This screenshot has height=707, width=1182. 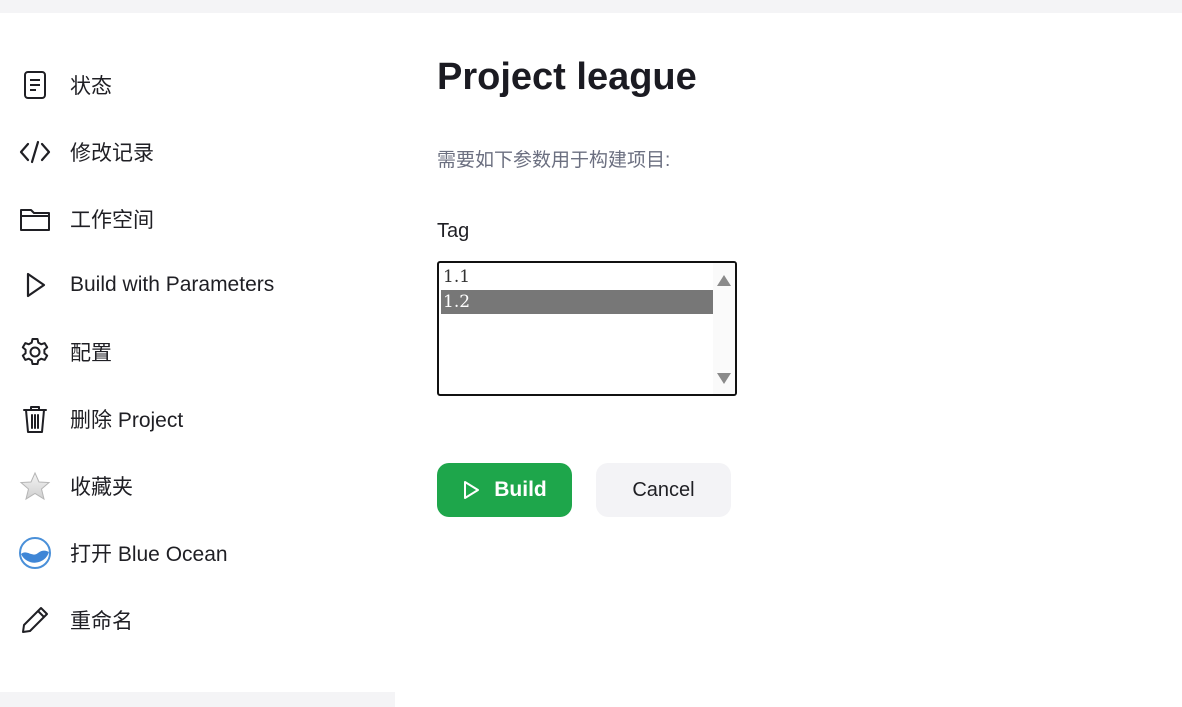 I want to click on sidebar-bottom-panel, so click(x=197, y=699).